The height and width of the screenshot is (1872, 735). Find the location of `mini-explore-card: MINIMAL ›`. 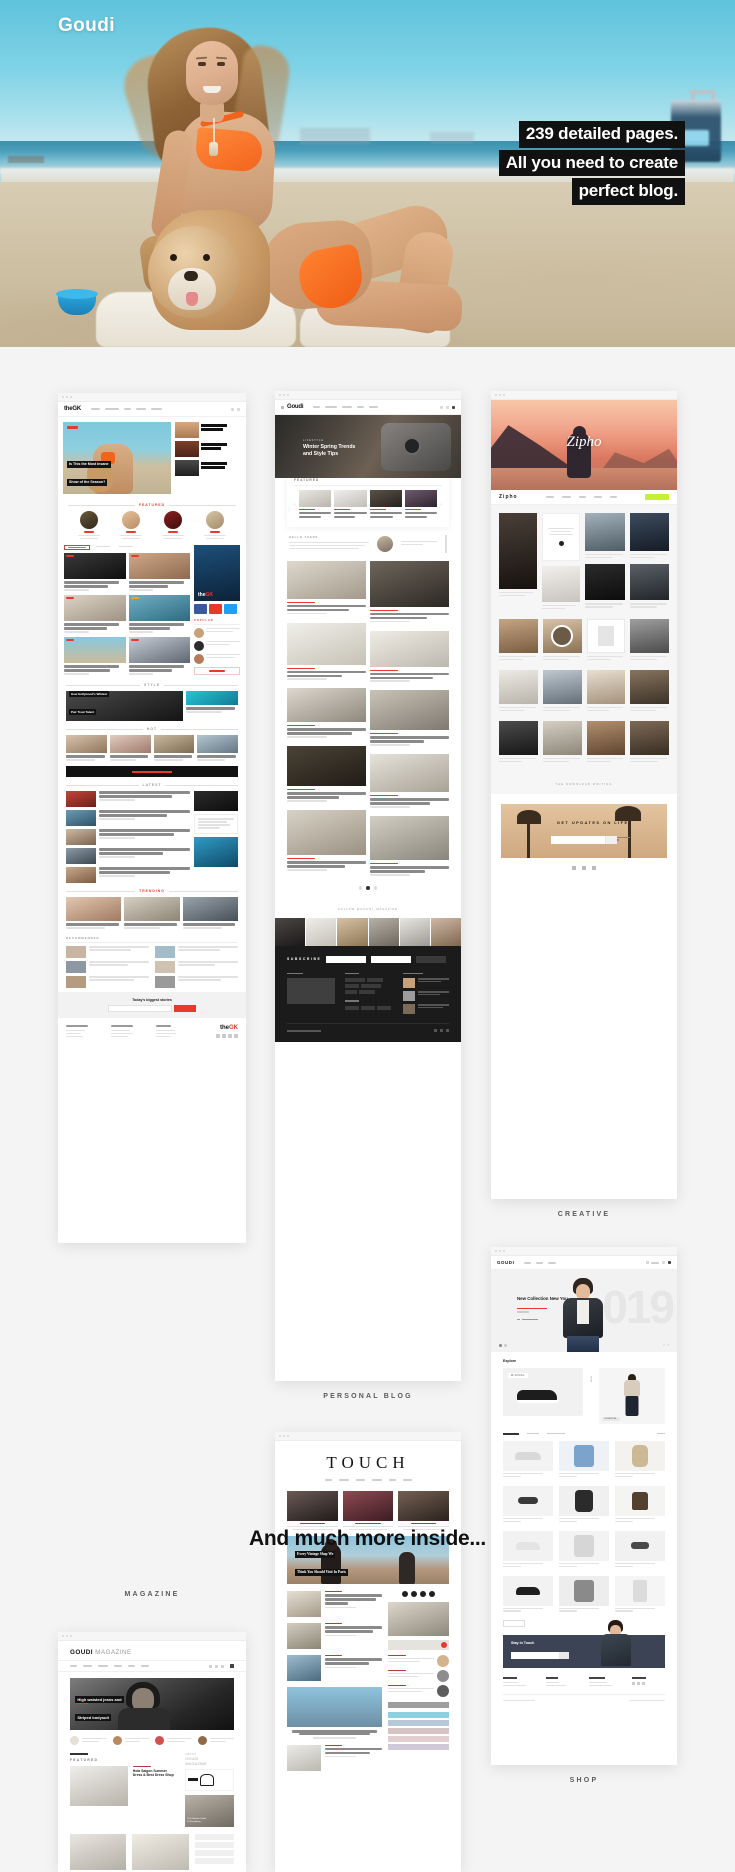

mini-explore-card: MINIMAL › is located at coordinates (543, 1392).